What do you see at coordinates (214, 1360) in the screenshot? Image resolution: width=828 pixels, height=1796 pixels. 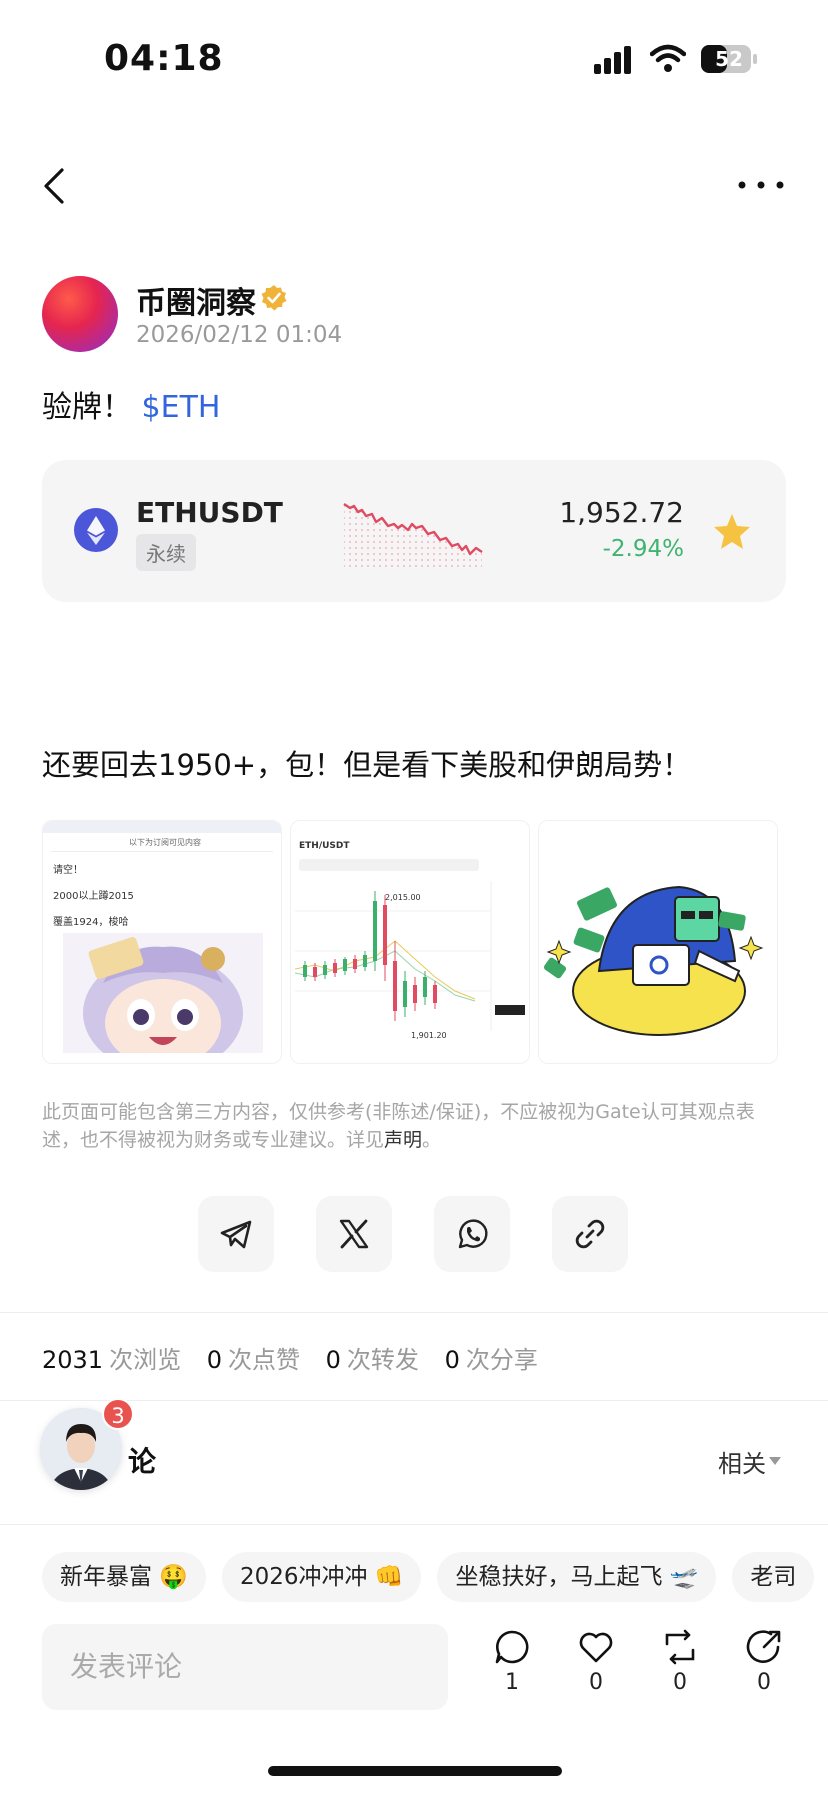 I see `likes-count: 0` at bounding box center [214, 1360].